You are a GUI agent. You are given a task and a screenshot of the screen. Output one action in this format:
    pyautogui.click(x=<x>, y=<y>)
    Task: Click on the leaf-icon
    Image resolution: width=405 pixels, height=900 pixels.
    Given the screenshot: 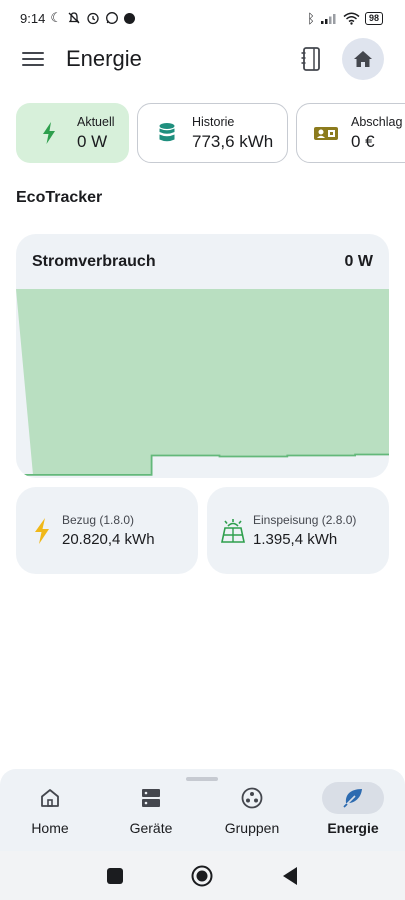 What is the action you would take?
    pyautogui.click(x=352, y=798)
    